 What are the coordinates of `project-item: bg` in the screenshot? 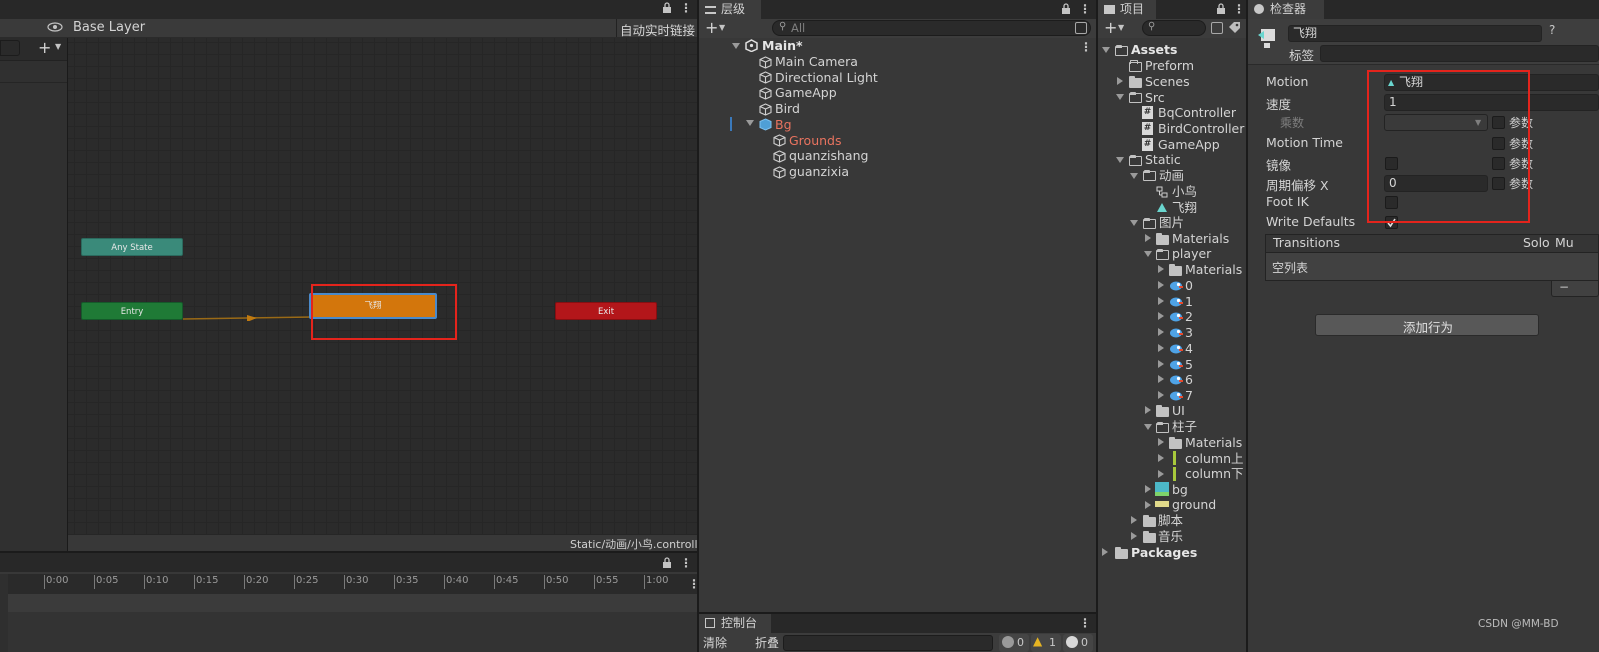 It's located at (1180, 490).